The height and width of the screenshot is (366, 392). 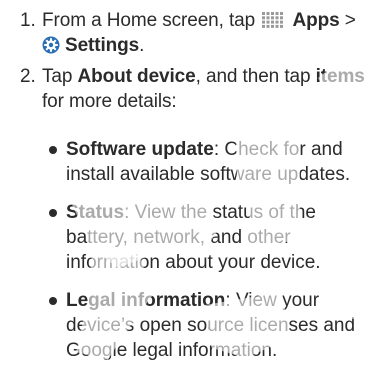 I want to click on bullet-line: battery, network, and other, so click(x=178, y=237).